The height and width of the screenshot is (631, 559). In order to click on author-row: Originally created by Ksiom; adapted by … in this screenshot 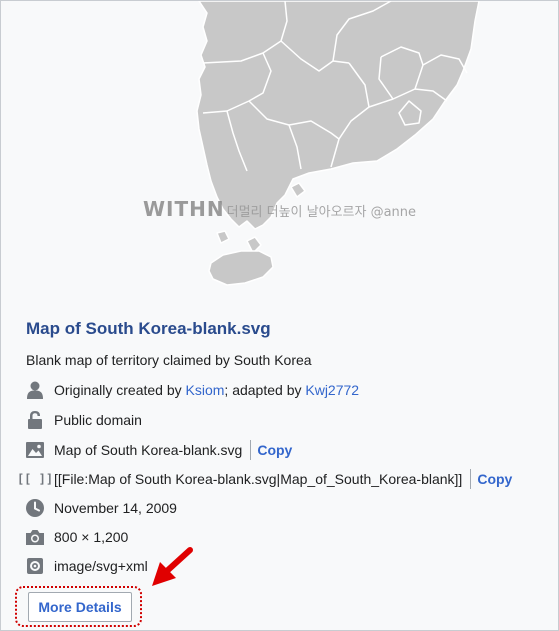, I will do `click(192, 390)`.